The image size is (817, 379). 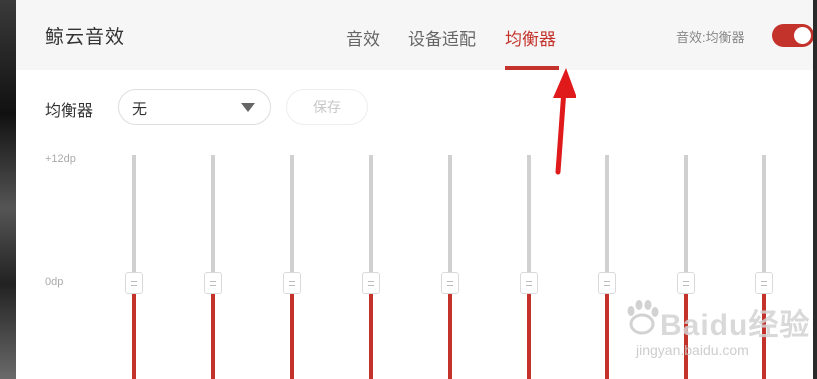 What do you see at coordinates (710, 37) in the screenshot?
I see `effect-status-label: 音效:均衡器` at bounding box center [710, 37].